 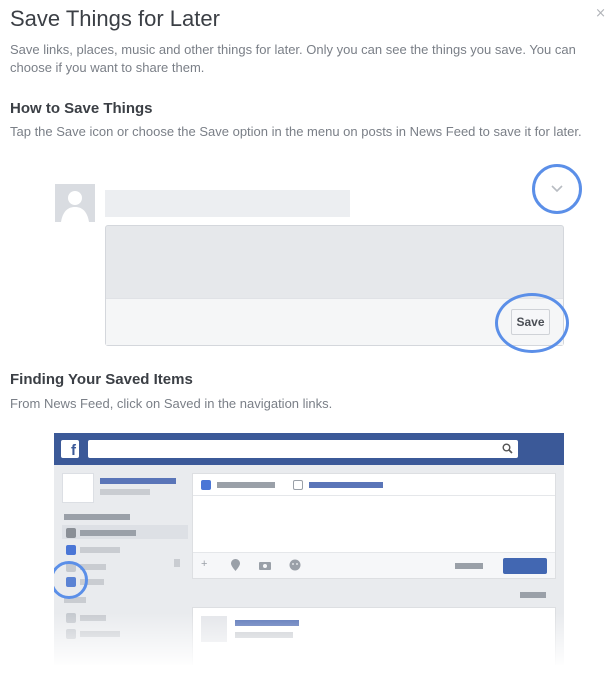 I want to click on profile-edit-placeholder, so click(x=125, y=492).